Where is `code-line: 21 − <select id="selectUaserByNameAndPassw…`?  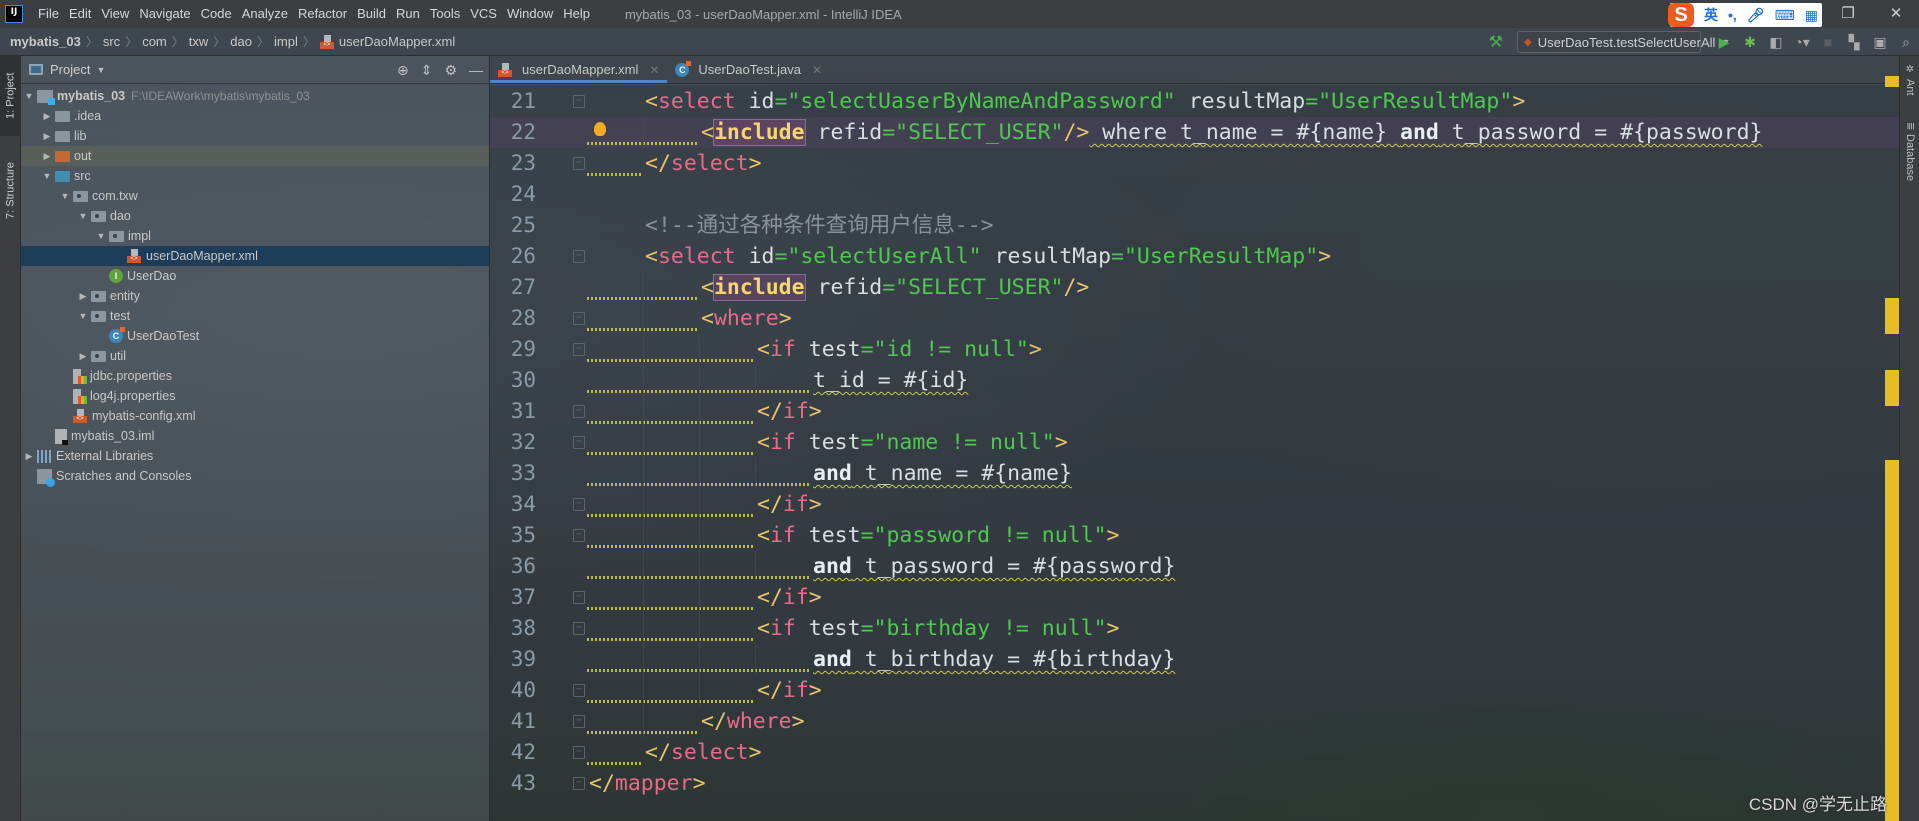 code-line: 21 − <select id="selectUaserByNameAndPassw… is located at coordinates (1194, 101).